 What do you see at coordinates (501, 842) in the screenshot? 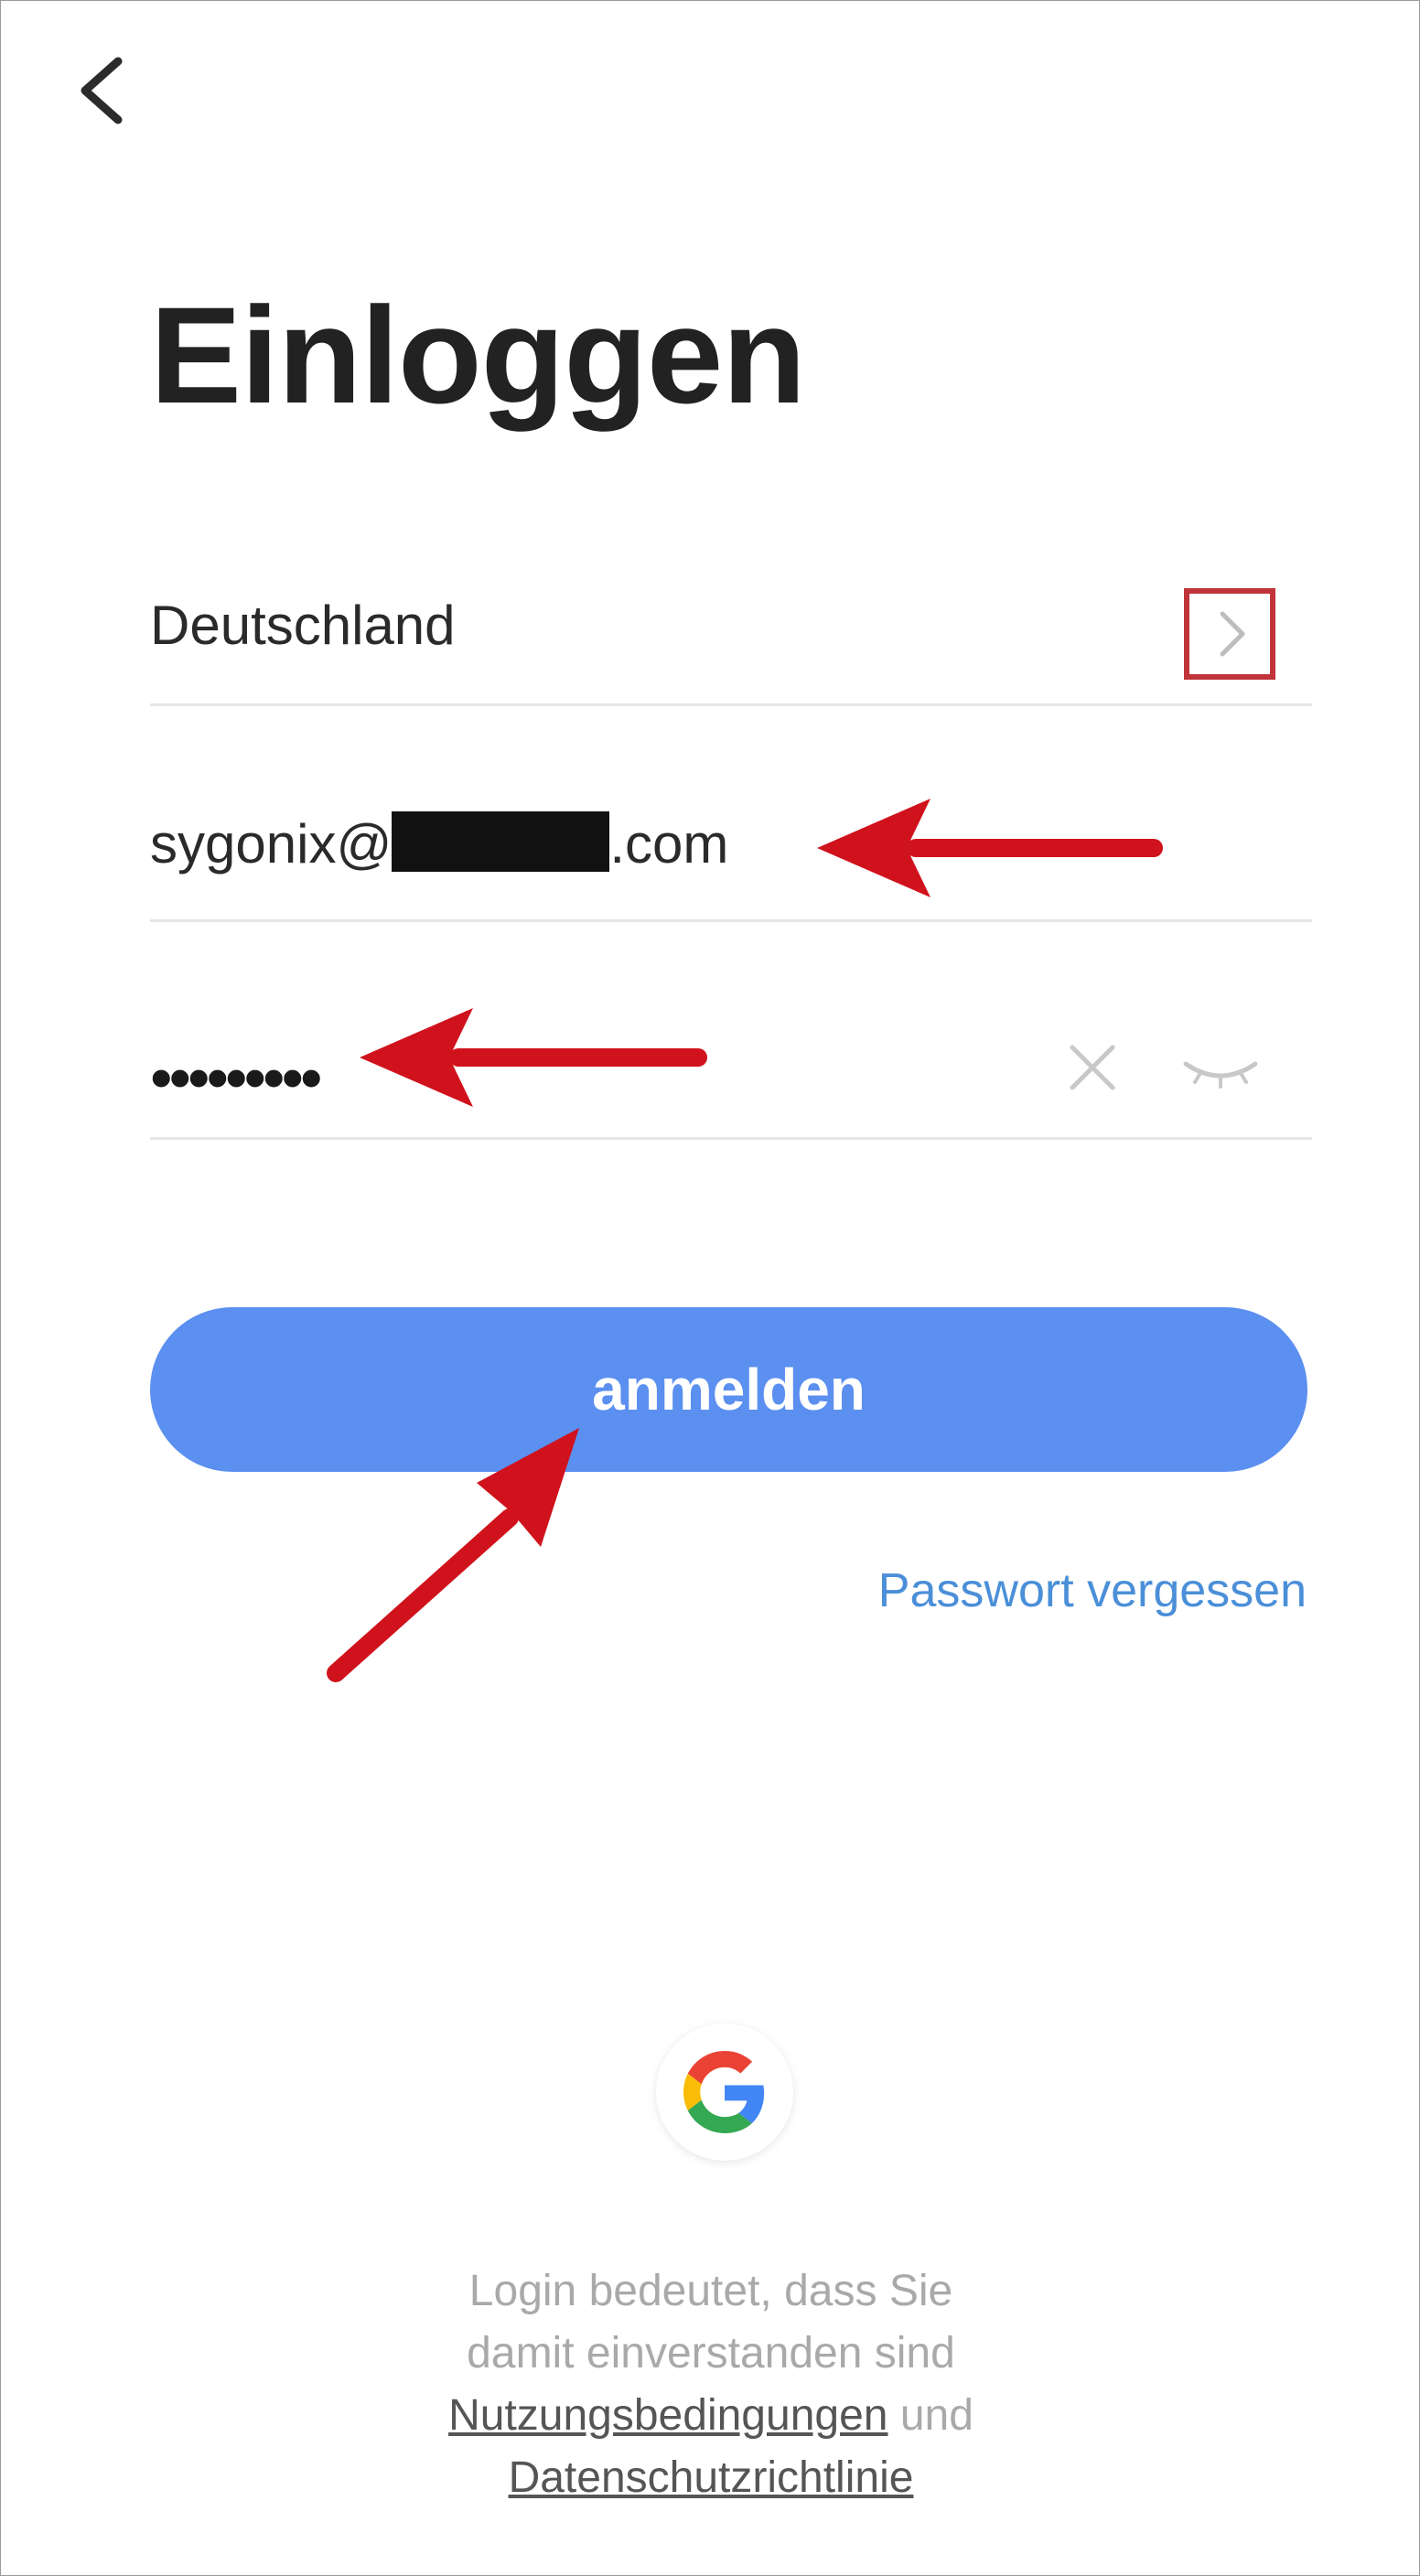
I see `redaction-box` at bounding box center [501, 842].